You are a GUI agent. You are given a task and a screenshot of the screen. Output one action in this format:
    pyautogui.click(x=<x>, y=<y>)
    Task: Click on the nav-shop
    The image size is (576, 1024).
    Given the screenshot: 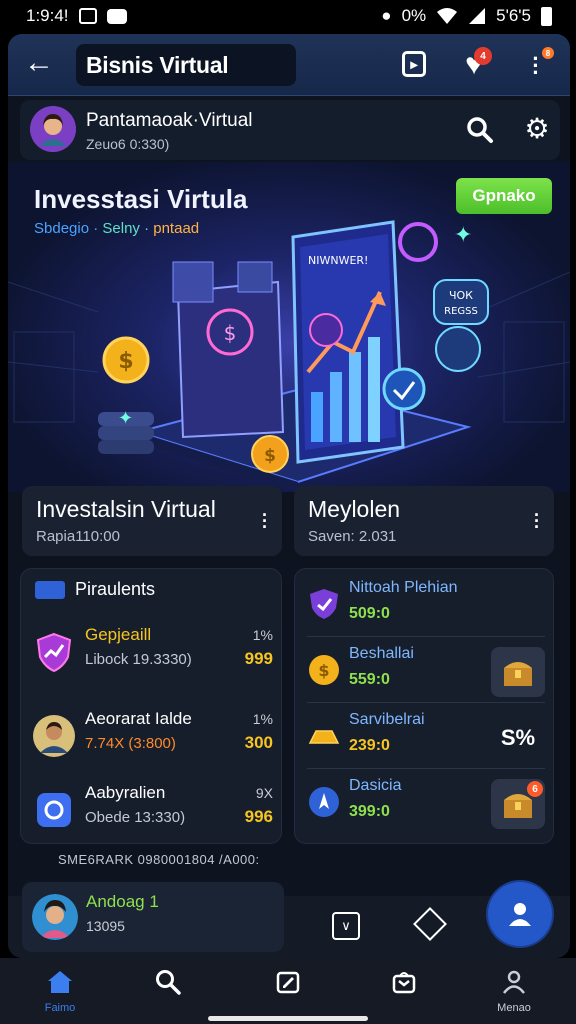 What is the action you would take?
    pyautogui.click(x=404, y=991)
    